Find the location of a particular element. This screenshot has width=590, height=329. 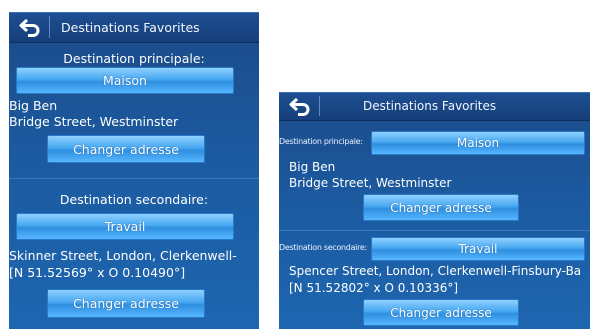

secondary-address-line1: Skinner Street, London, Clerkenwell- is located at coordinates (123, 255).